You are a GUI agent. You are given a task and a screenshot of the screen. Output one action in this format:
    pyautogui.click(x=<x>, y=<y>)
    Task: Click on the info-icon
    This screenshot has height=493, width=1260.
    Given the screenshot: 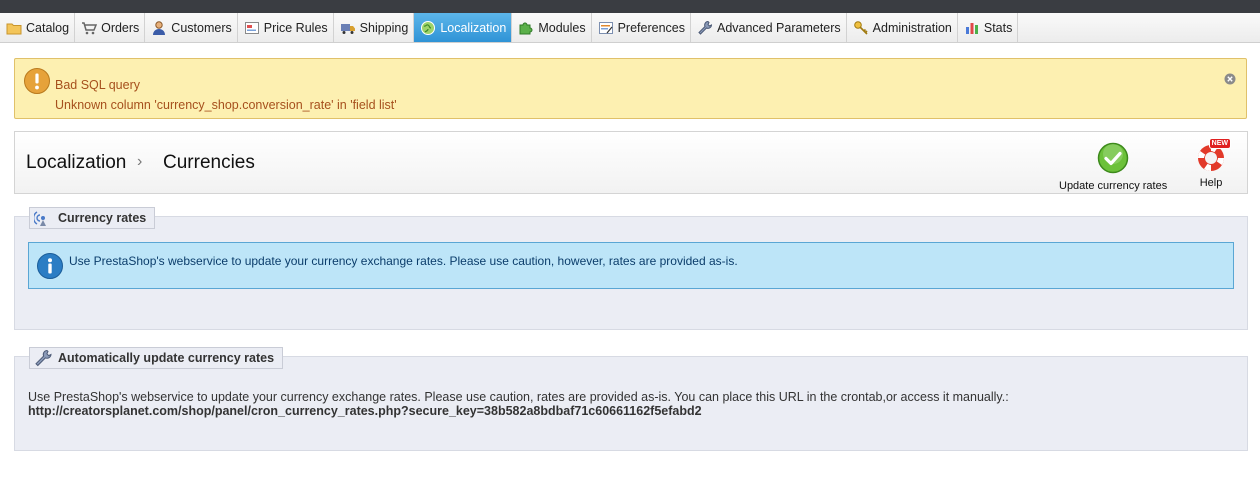 What is the action you would take?
    pyautogui.click(x=50, y=266)
    